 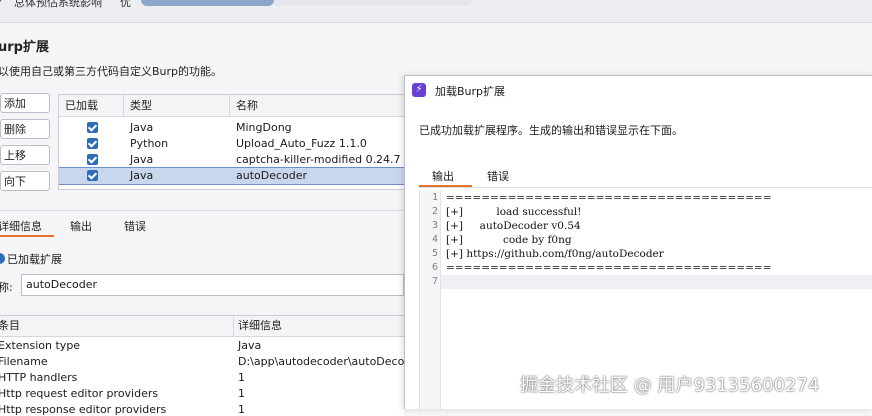 What do you see at coordinates (58, 4) in the screenshot?
I see `top-title: 总体预估系统影响` at bounding box center [58, 4].